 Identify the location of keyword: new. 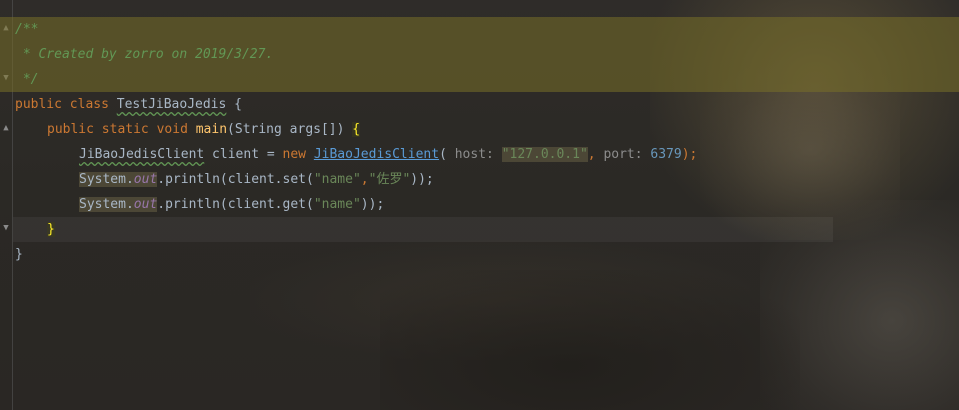
(294, 154).